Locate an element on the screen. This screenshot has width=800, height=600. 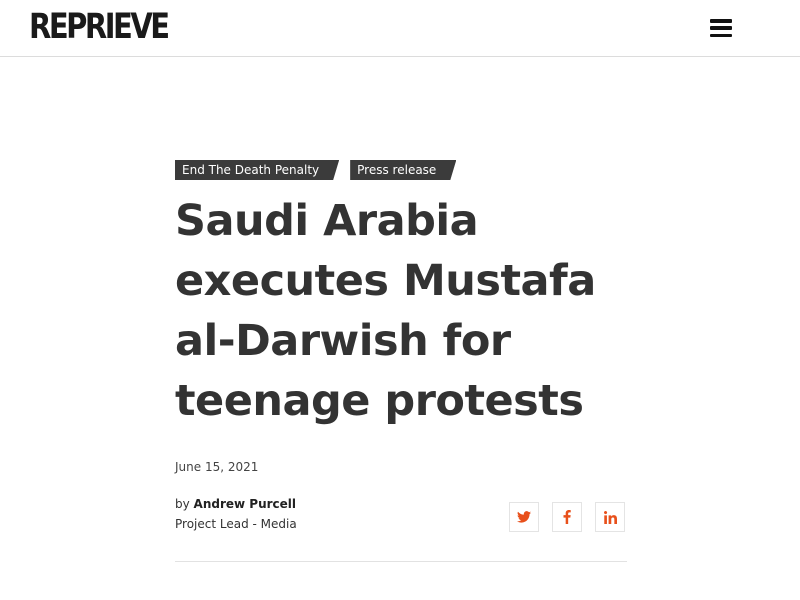
byline-author-line: by Andrew Purcell is located at coordinates (236, 504).